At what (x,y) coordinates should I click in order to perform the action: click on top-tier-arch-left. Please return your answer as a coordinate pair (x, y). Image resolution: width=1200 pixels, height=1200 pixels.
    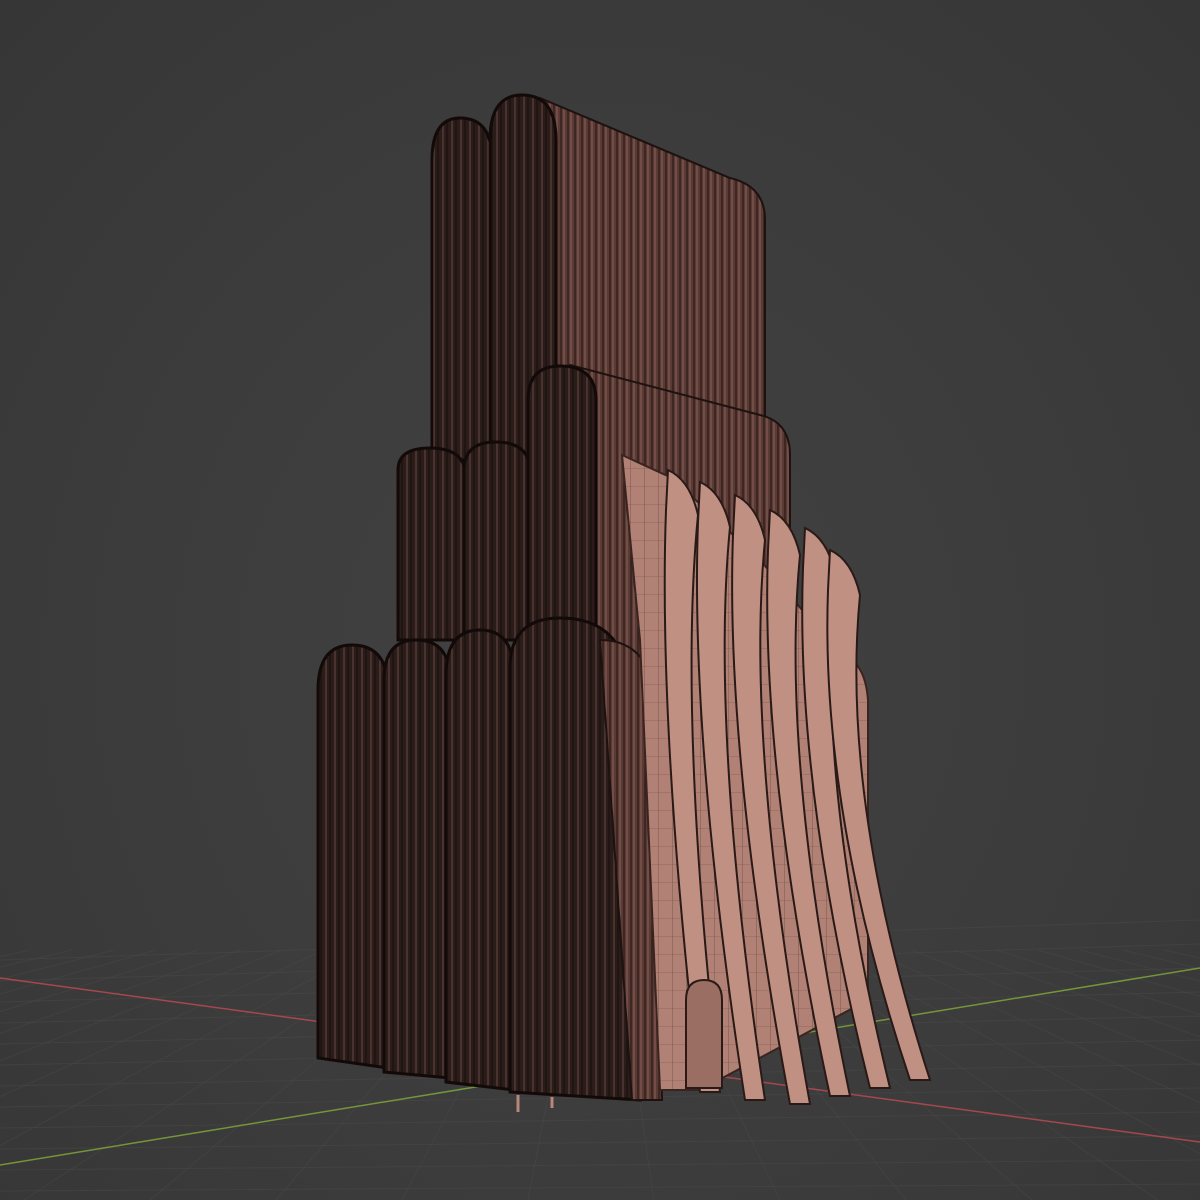
    Looking at the image, I should click on (462, 289).